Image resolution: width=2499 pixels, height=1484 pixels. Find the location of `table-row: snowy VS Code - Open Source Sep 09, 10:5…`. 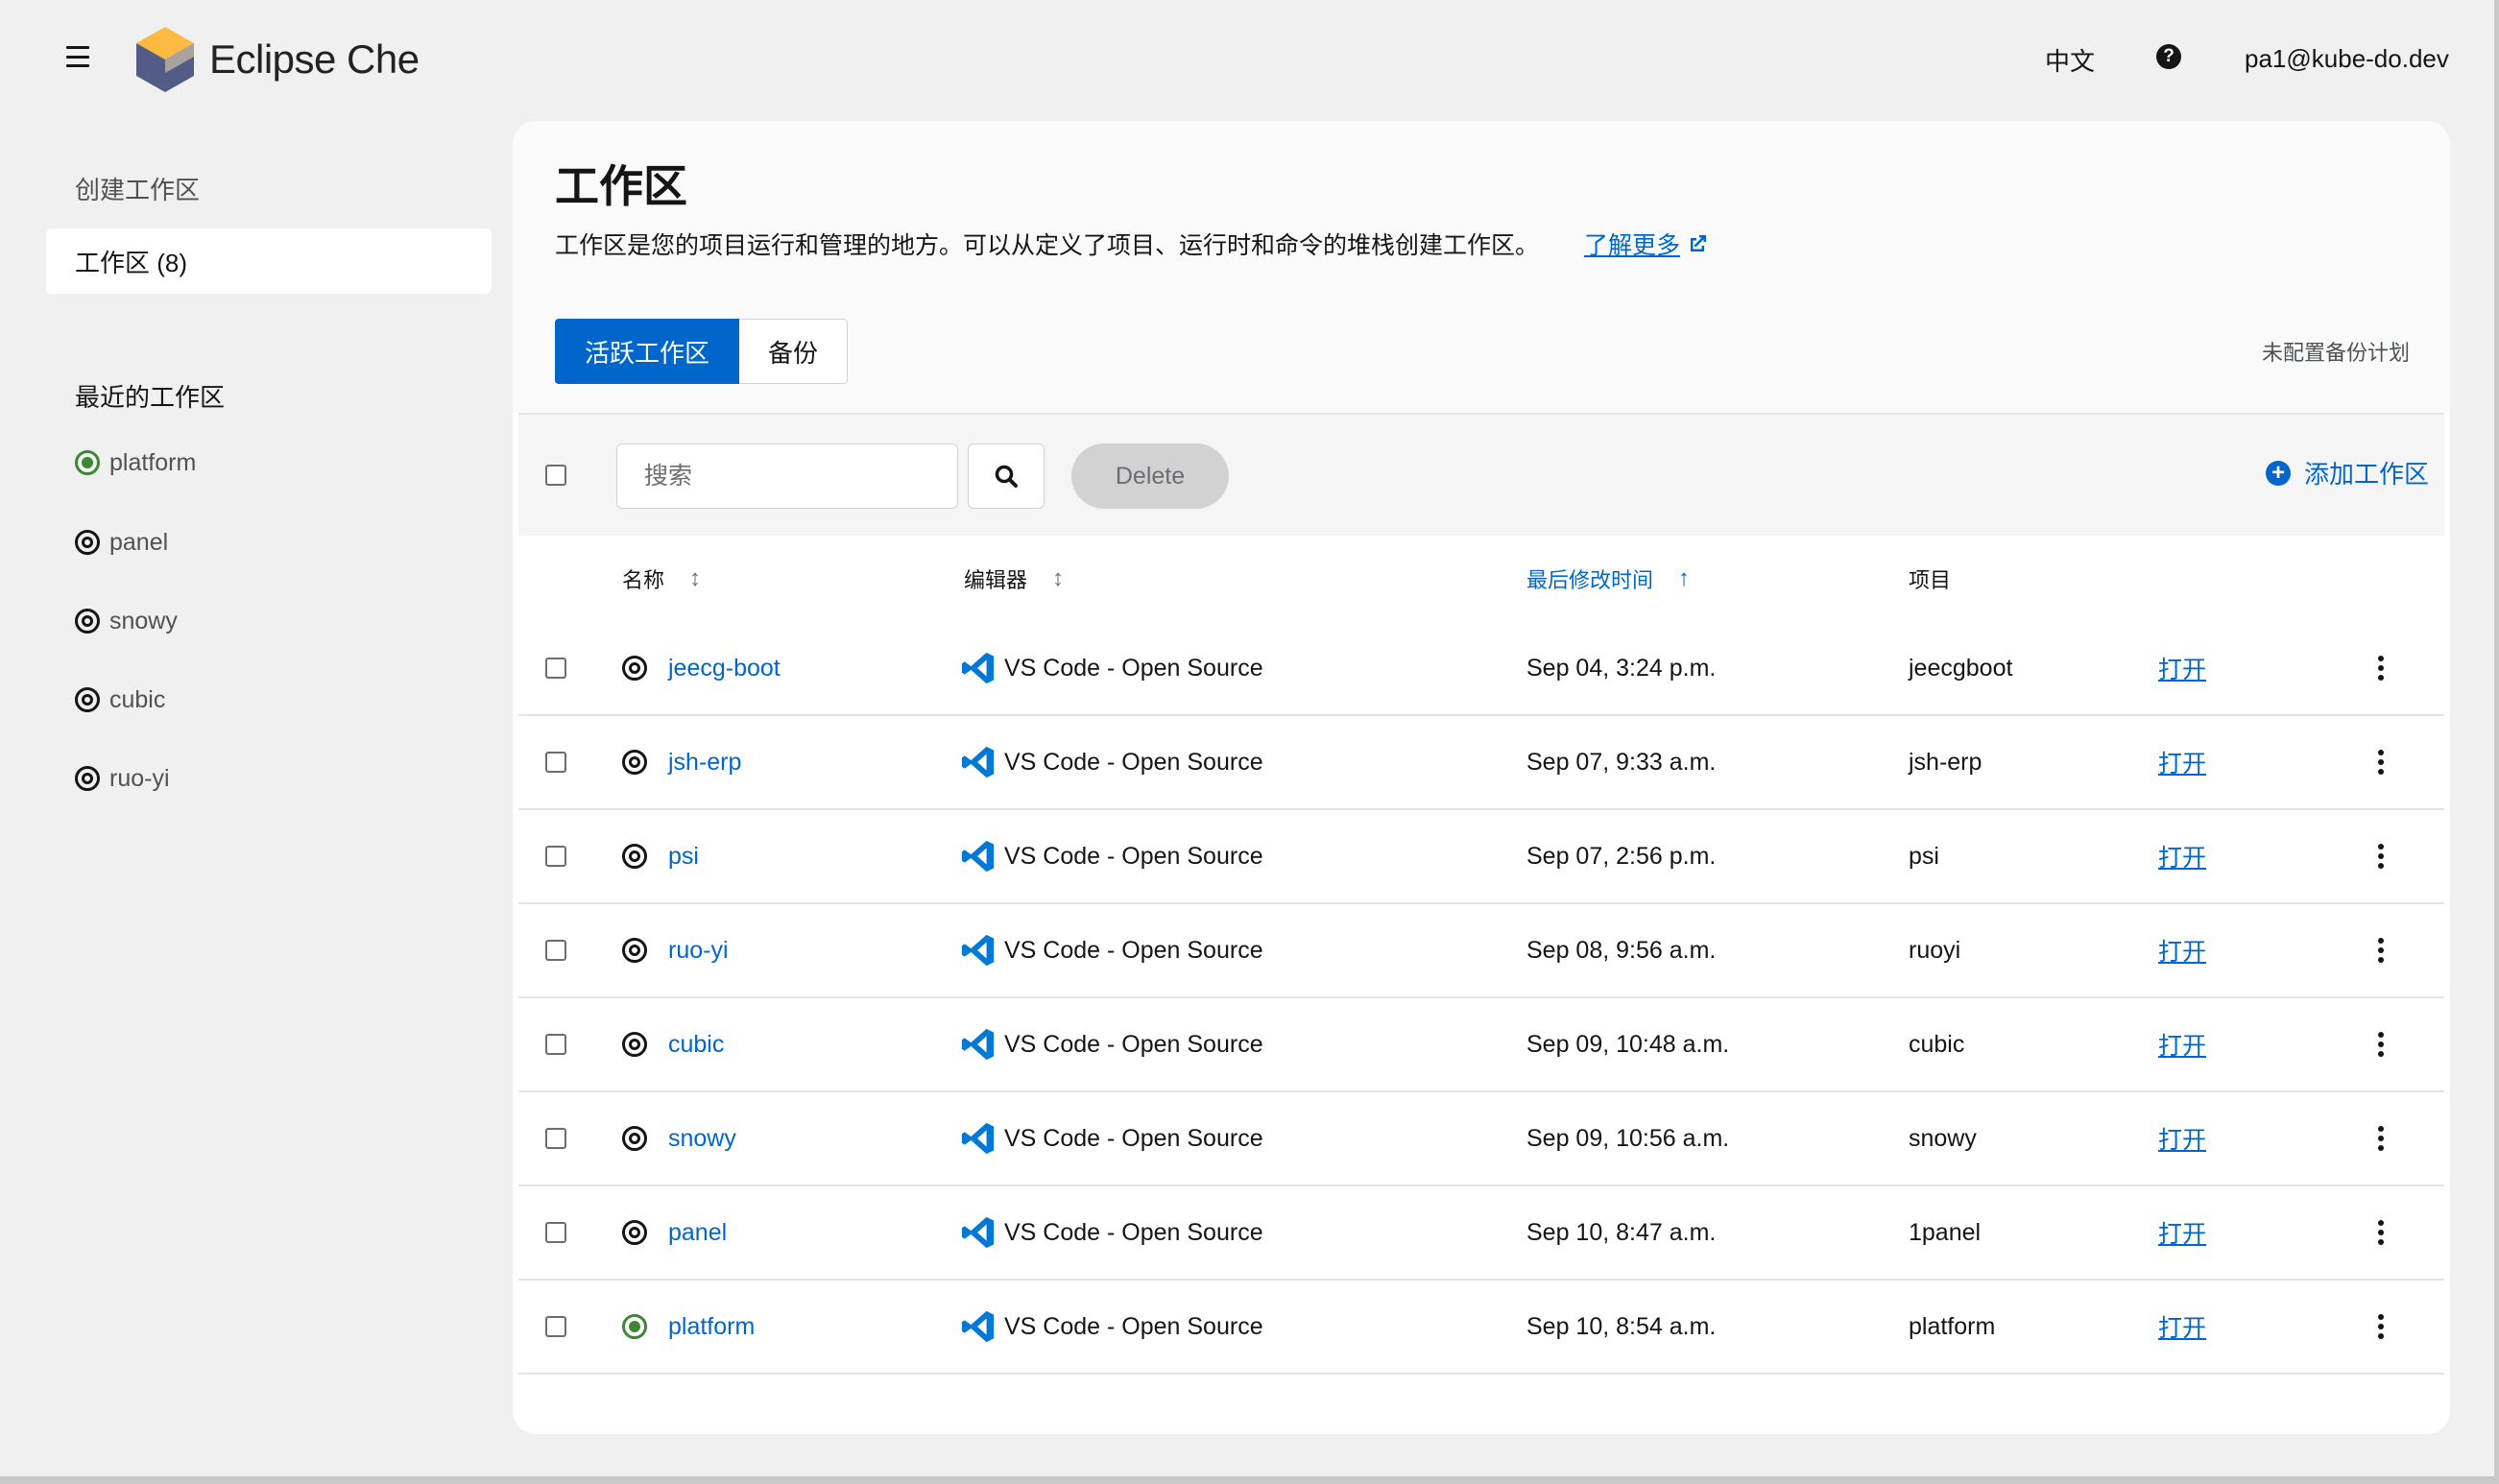

table-row: snowy VS Code - Open Source Sep 09, 10:5… is located at coordinates (1481, 1139).